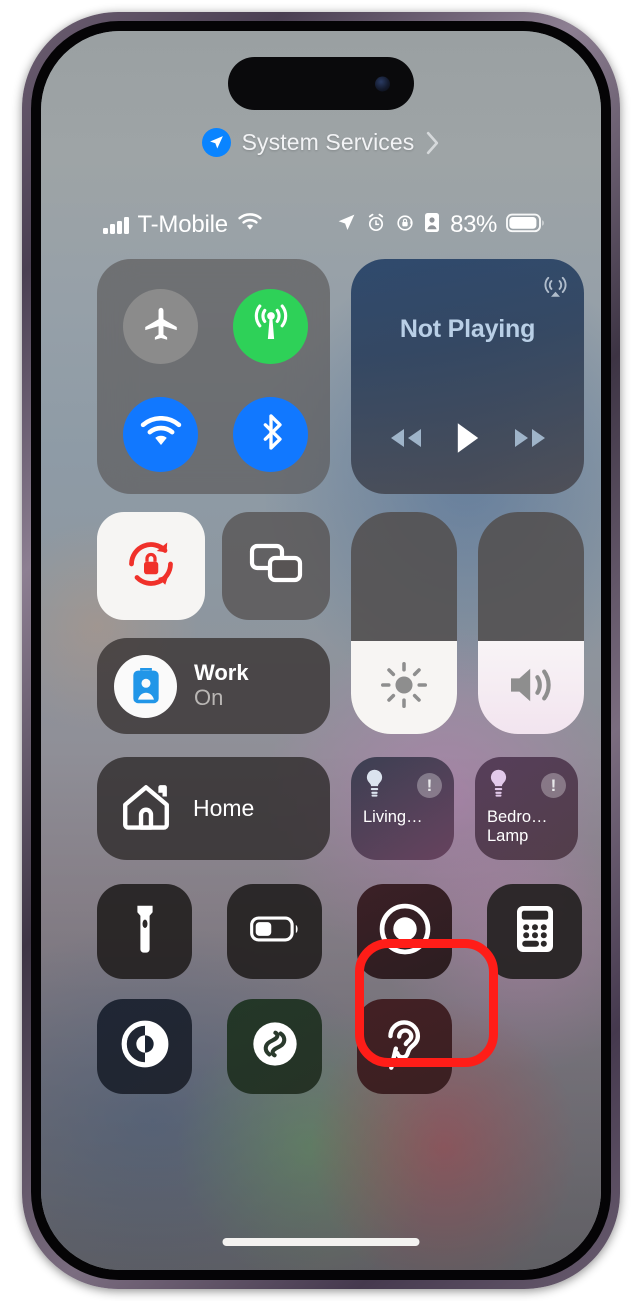 Image resolution: width=642 pixels, height=1301 pixels. I want to click on system-services-banner: System Services, so click(321, 142).